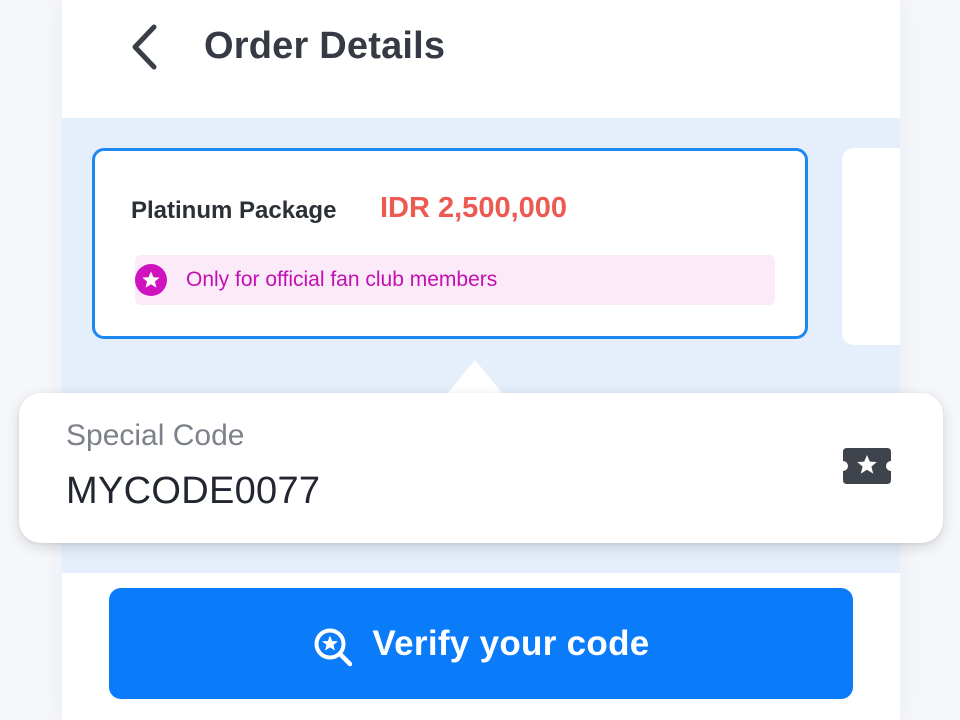 This screenshot has width=960, height=720. I want to click on package-price: IDR 2,500,000, so click(474, 208).